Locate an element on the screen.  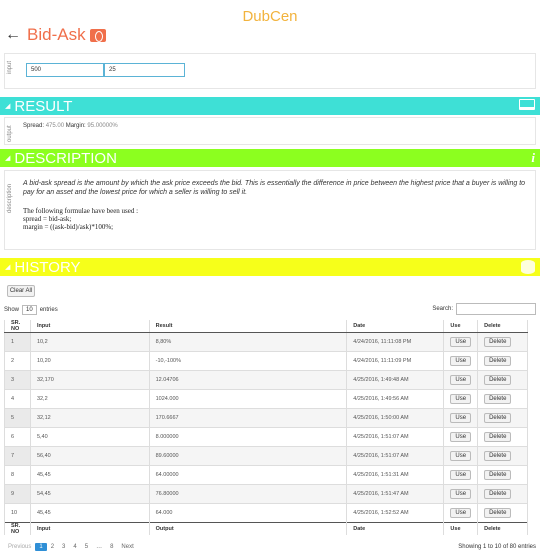
cell-date: 4/25/2016, 1:51:07 AM is located at coordinates (395, 437).